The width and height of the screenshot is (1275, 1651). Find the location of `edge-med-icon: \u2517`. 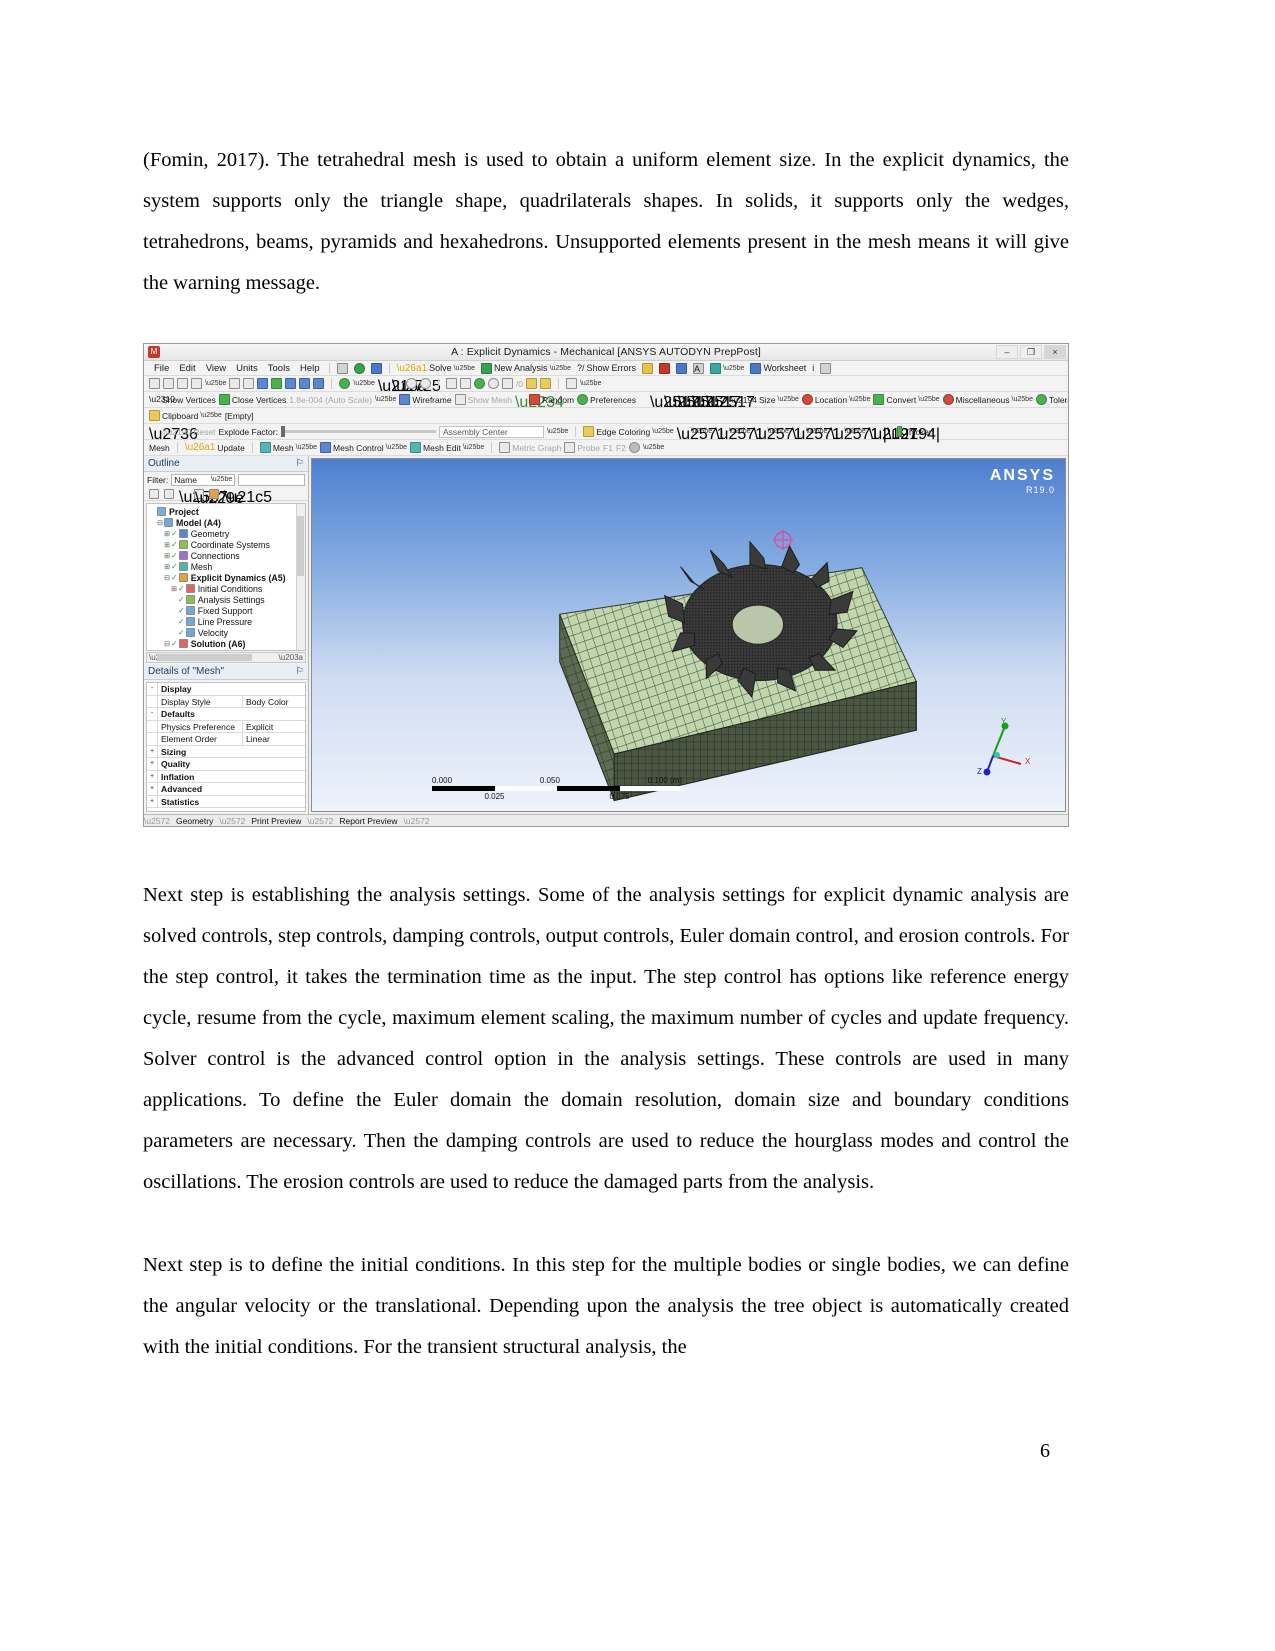

edge-med-icon: \u2517 is located at coordinates (688, 402).